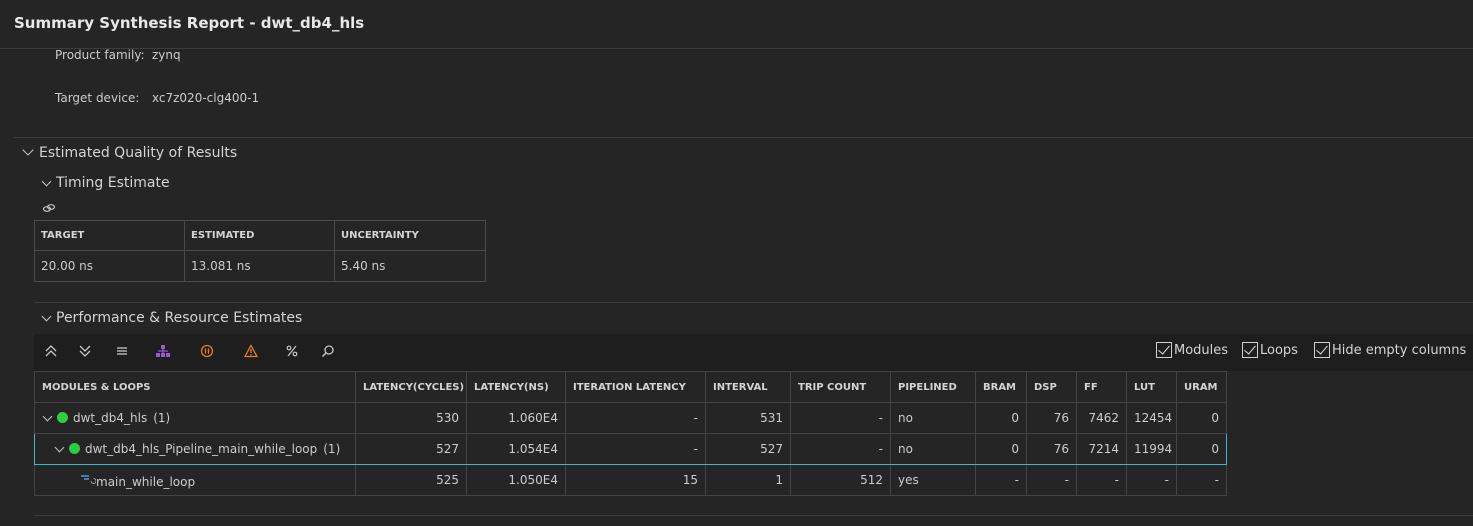  Describe the element at coordinates (933, 480) in the screenshot. I see `table-cell: yes` at that location.